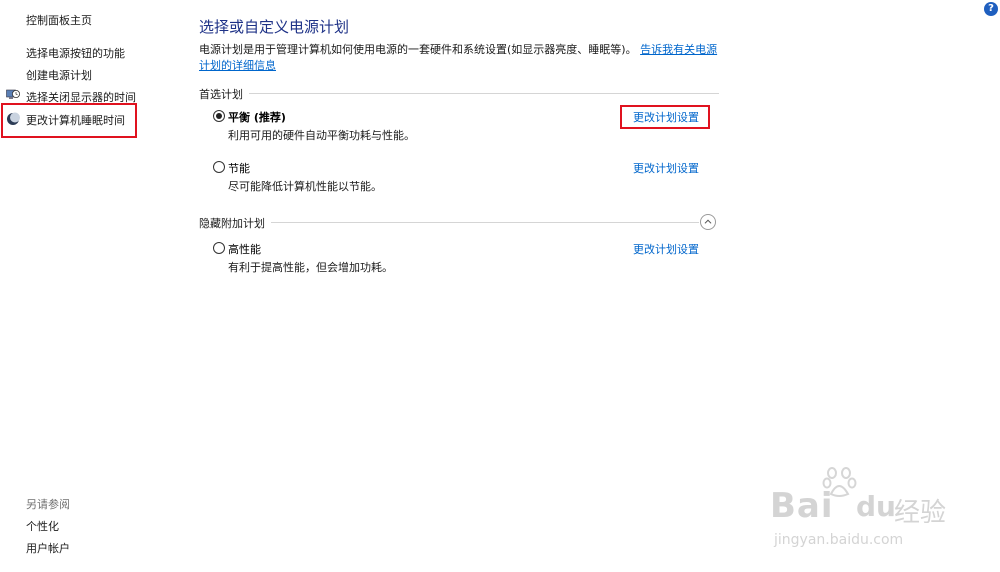  I want to click on change-sleep-time-link: 更改计算机睡眠时间, so click(75, 120).